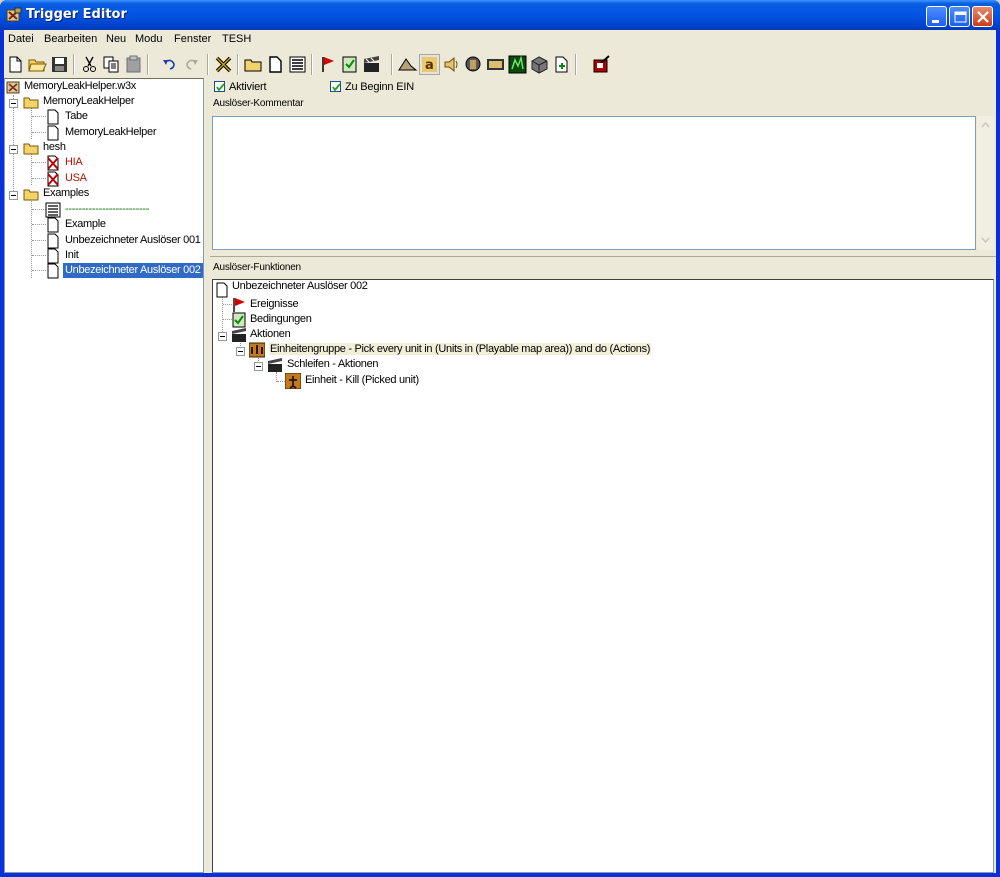  Describe the element at coordinates (149, 39) in the screenshot. I see `menu-modu: Modu` at that location.